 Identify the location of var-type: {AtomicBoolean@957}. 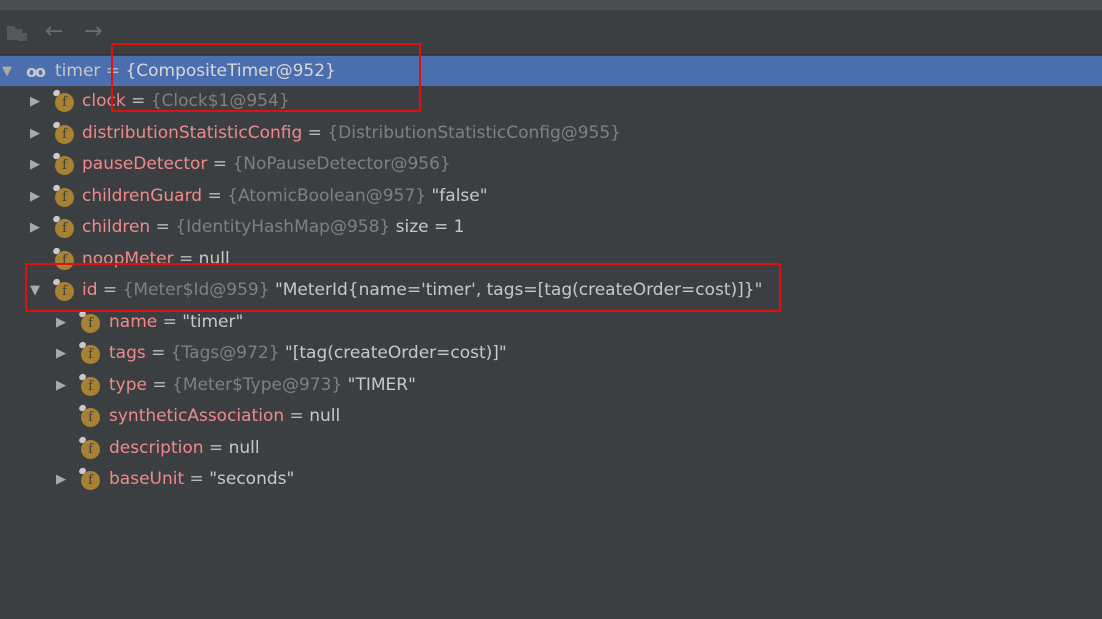
(327, 195).